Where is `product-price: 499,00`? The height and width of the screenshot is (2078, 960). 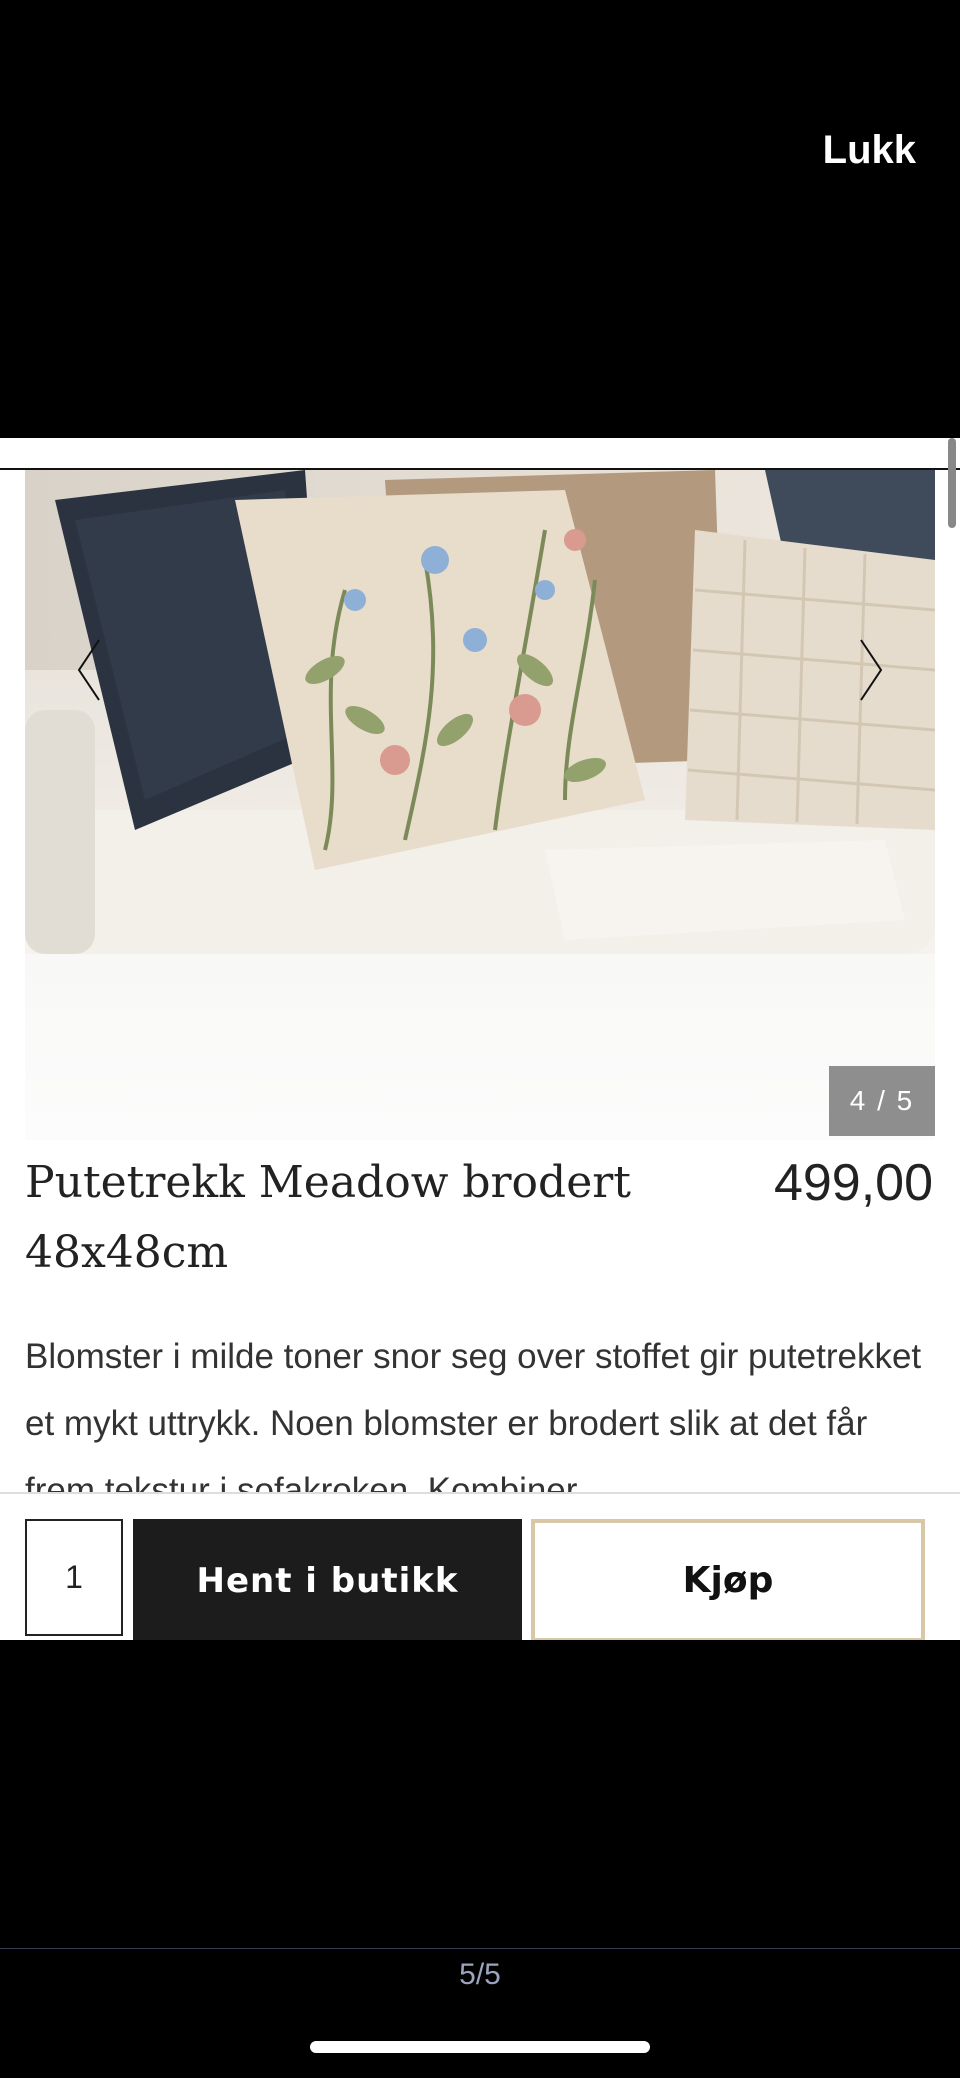 product-price: 499,00 is located at coordinates (853, 1183).